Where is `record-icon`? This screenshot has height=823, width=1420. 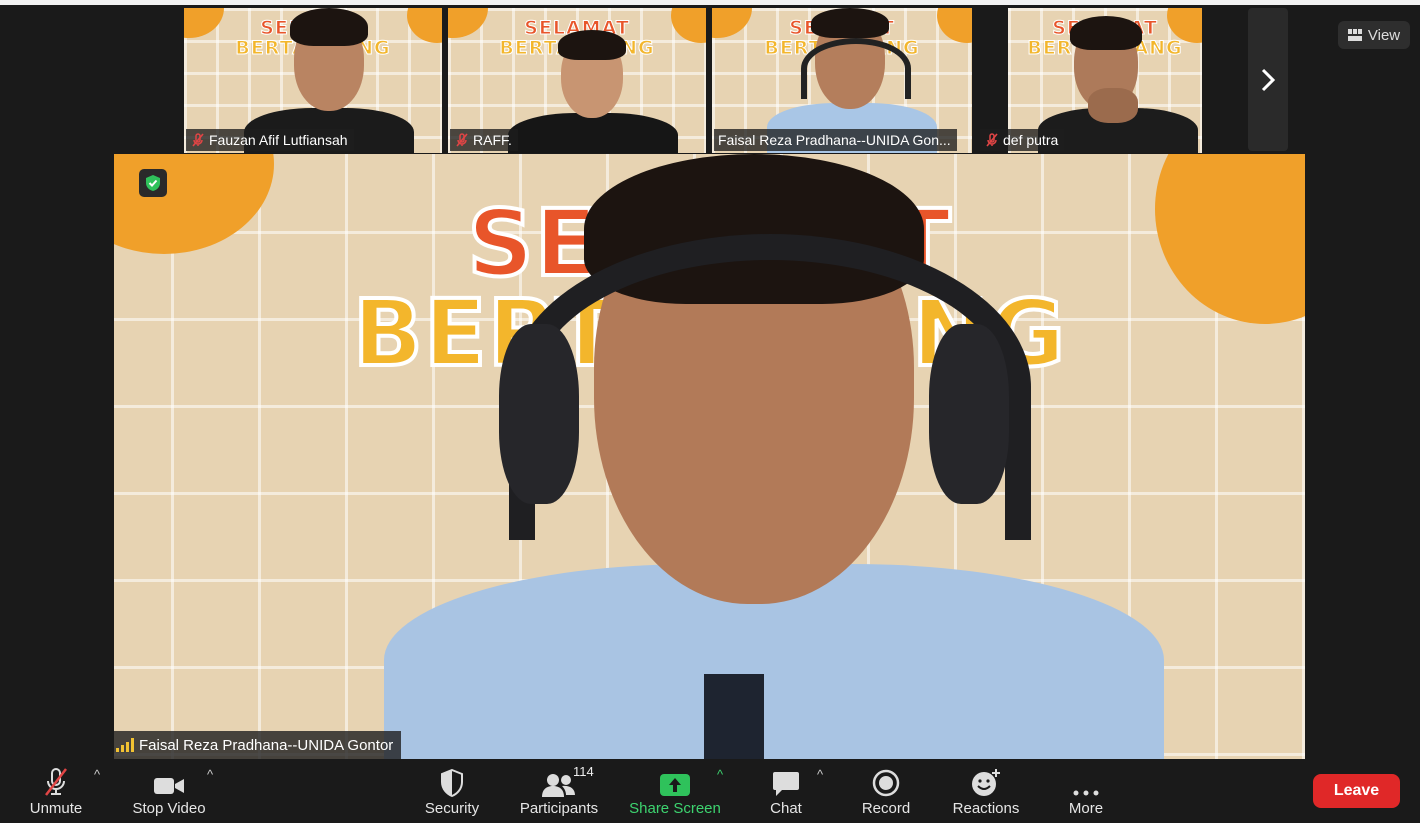 record-icon is located at coordinates (886, 783).